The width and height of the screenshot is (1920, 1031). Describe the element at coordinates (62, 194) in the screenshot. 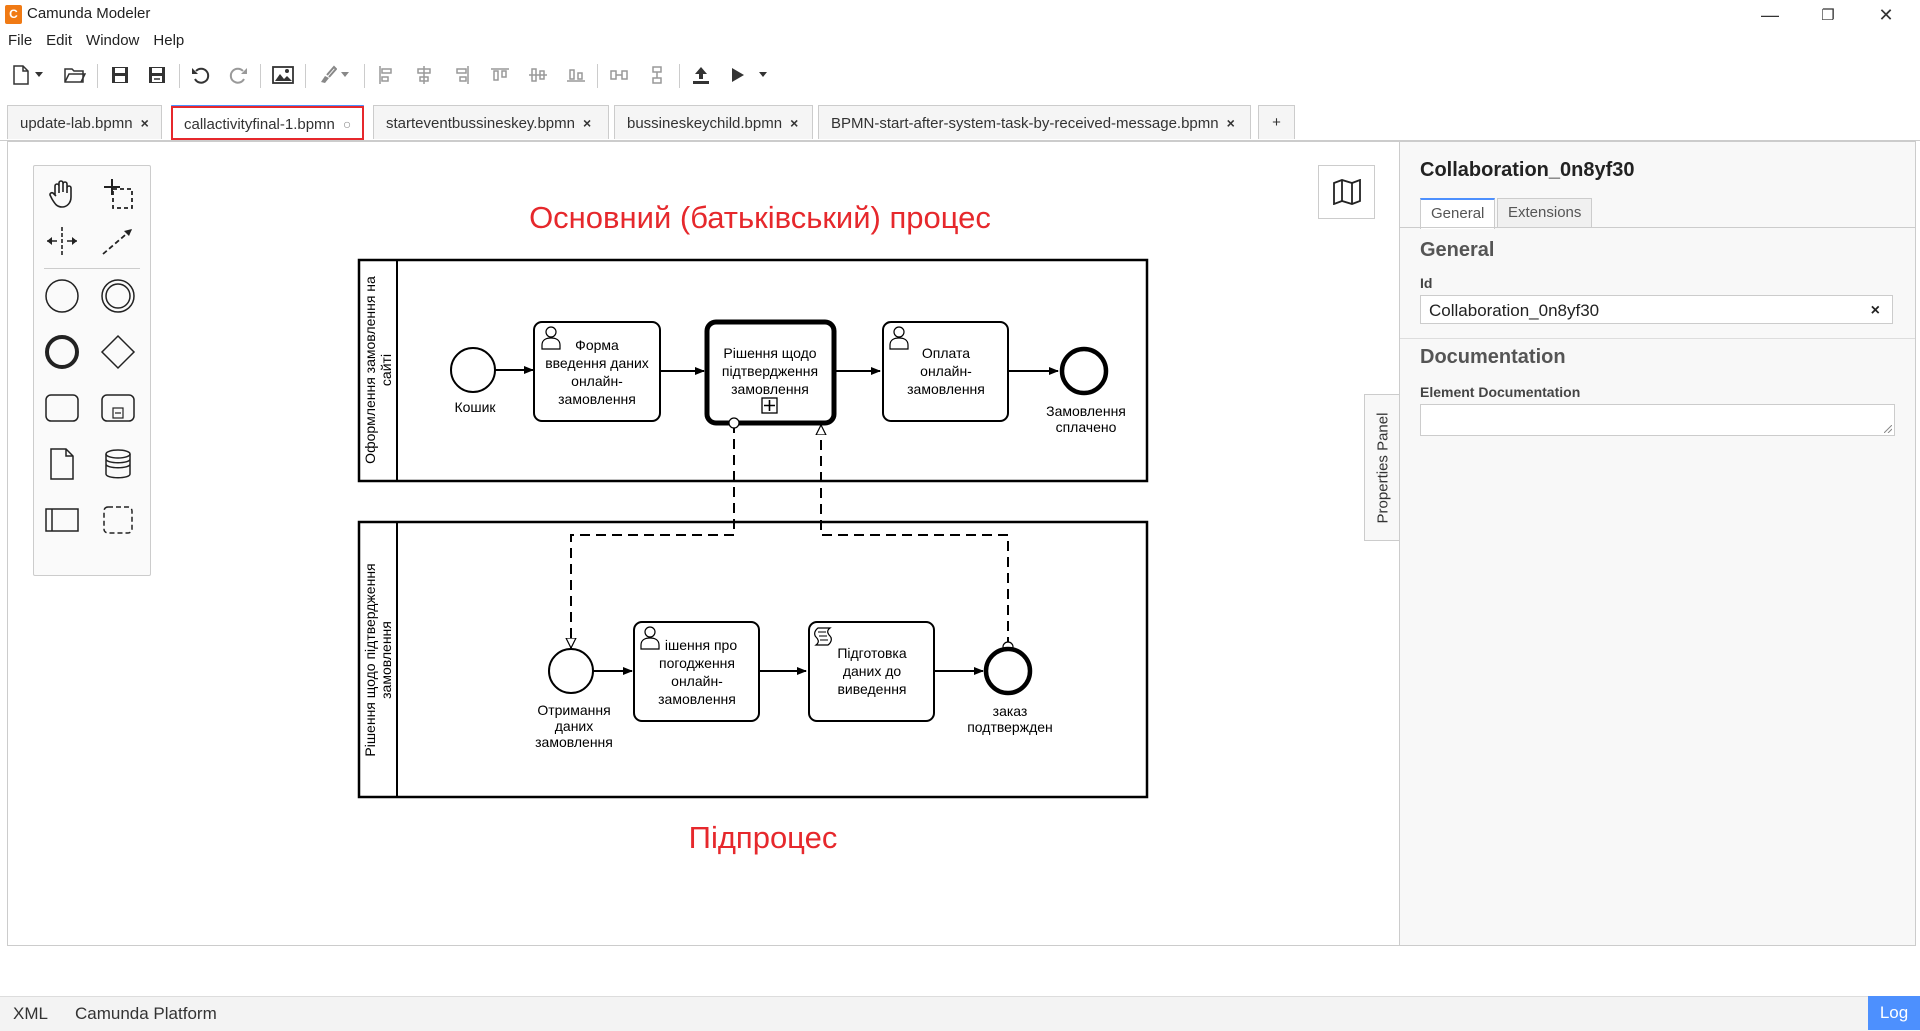

I see `hand-tool-icon` at that location.